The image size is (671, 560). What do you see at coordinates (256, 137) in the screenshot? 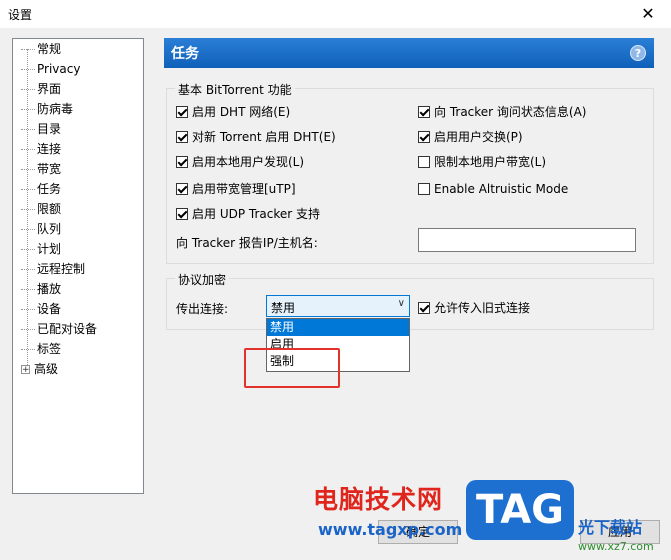
I see `checkbox-dht-new-torrents: 对新 Torrent 启用 DHT(E)` at bounding box center [256, 137].